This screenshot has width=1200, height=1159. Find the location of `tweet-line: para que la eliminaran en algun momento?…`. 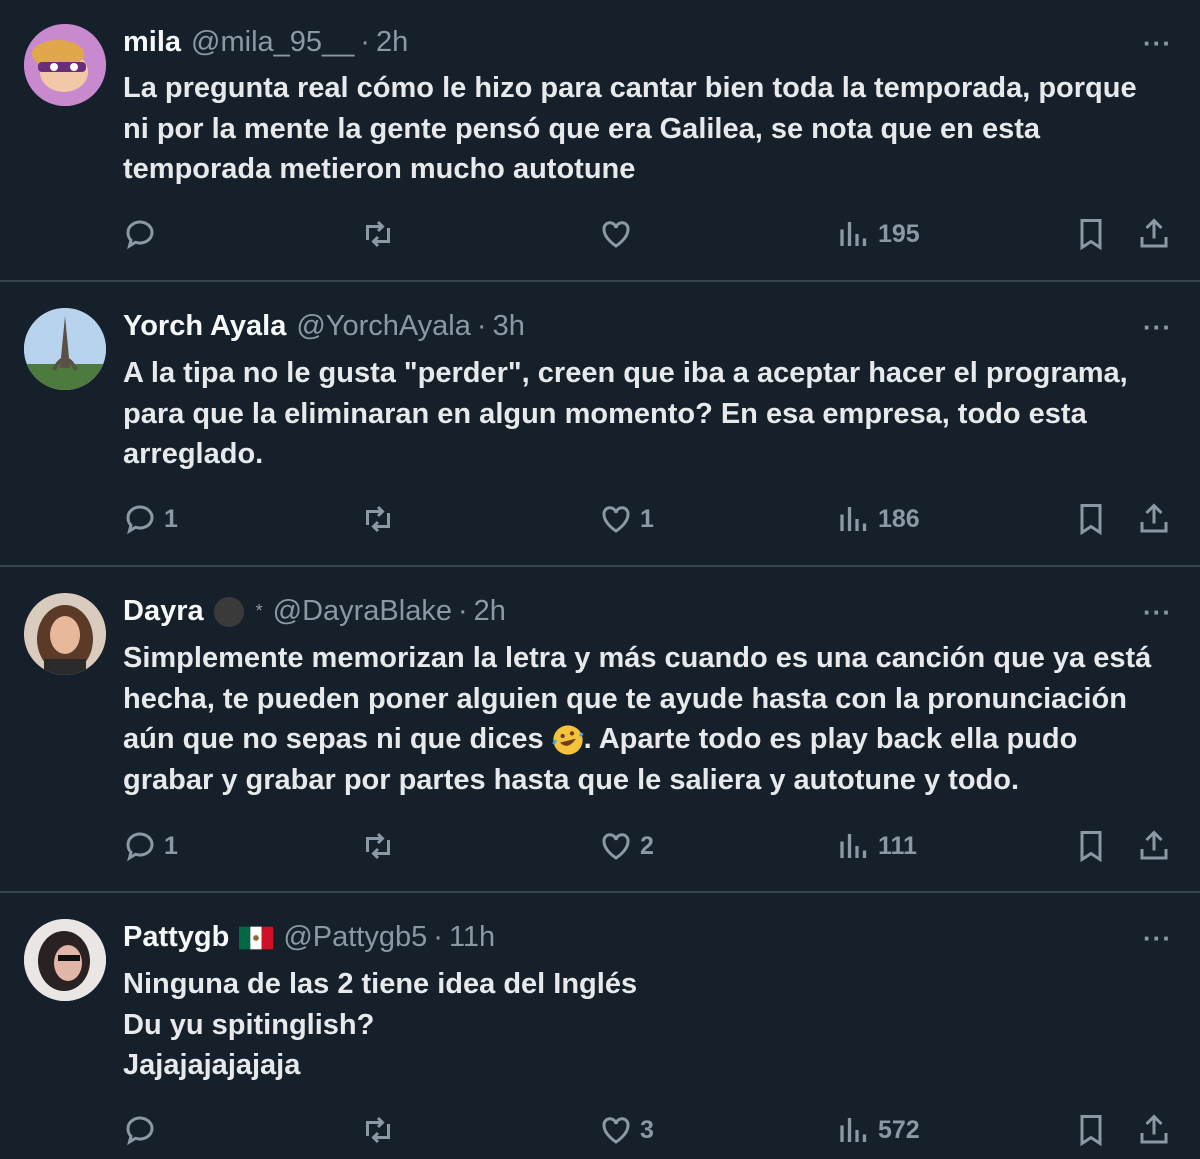

tweet-line: para que la eliminaran en algun momento?… is located at coordinates (605, 413).